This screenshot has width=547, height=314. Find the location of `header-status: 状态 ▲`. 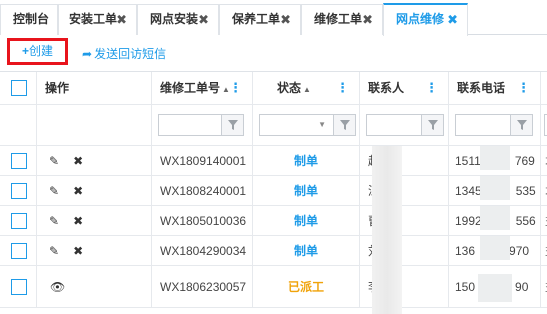

header-status: 状态 ▲ is located at coordinates (294, 88).